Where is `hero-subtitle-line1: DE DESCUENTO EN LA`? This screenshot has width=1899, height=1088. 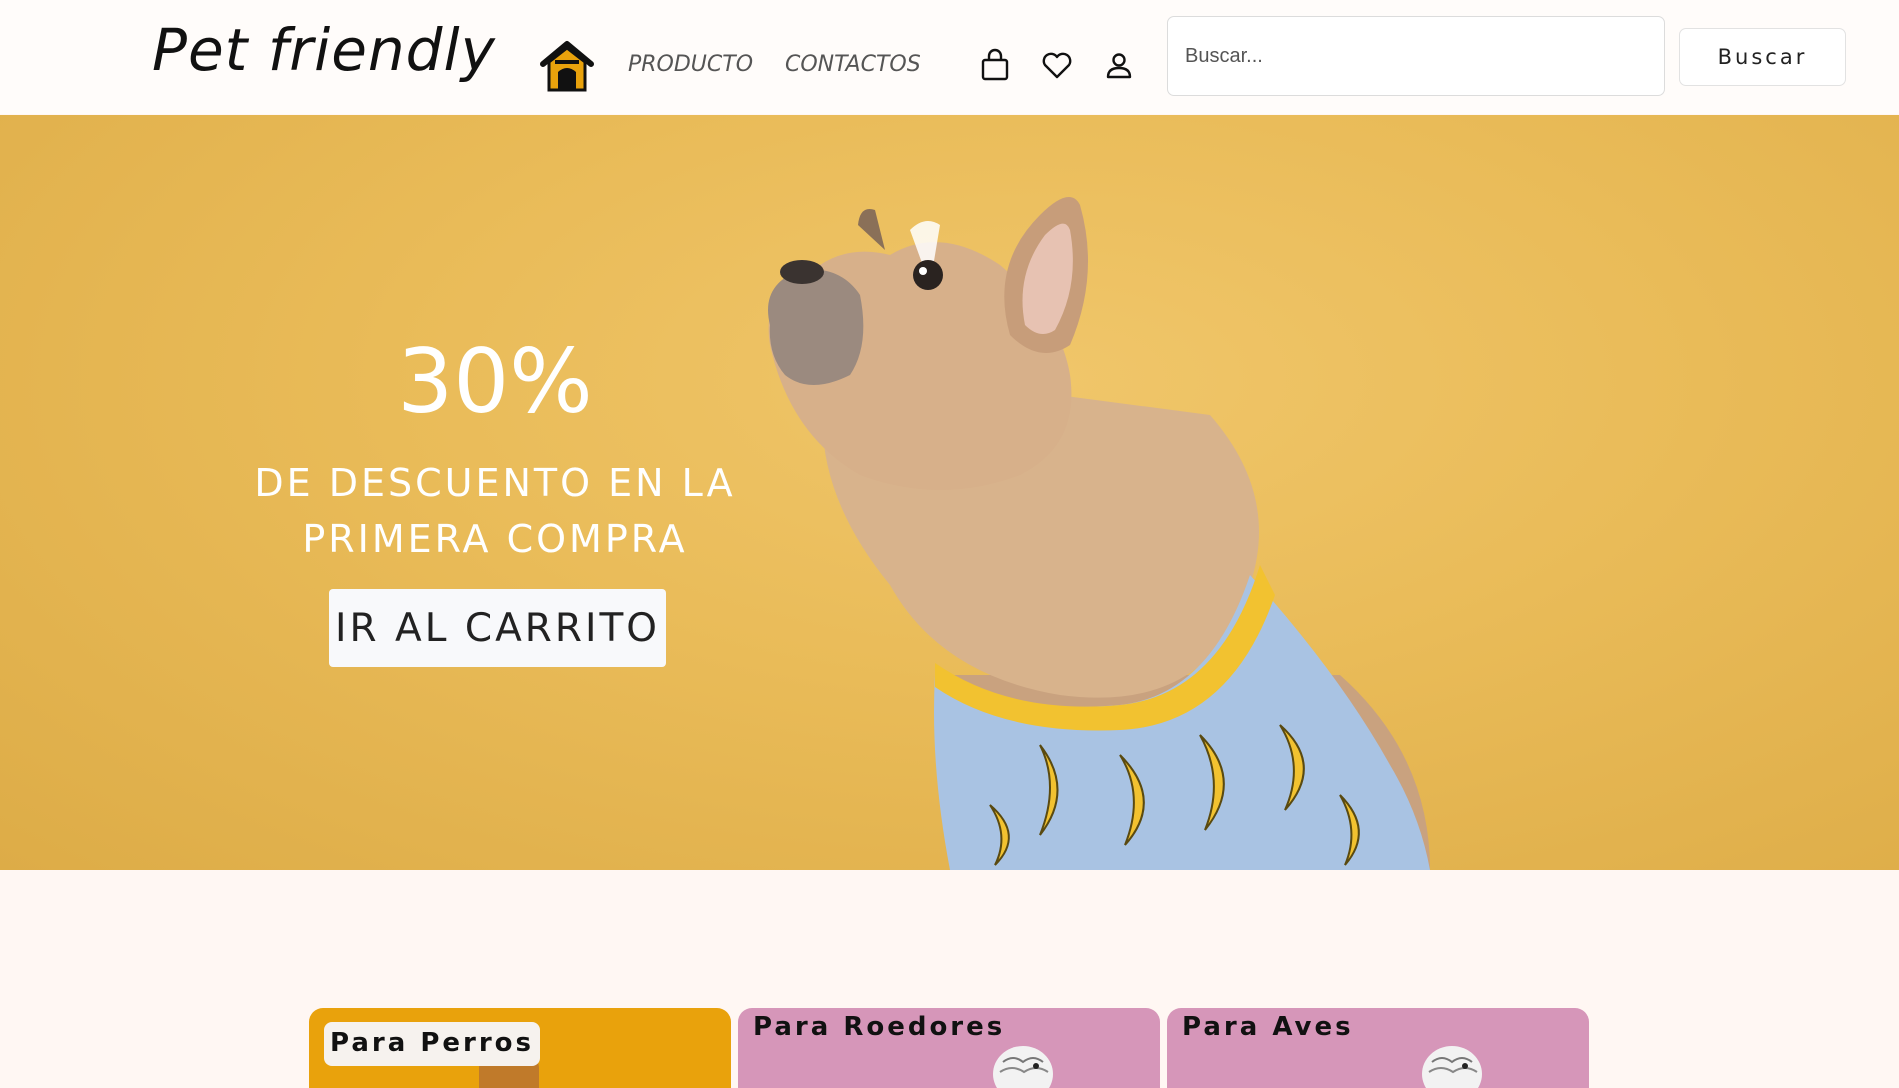
hero-subtitle-line1: DE DESCUENTO EN LA is located at coordinates (495, 483).